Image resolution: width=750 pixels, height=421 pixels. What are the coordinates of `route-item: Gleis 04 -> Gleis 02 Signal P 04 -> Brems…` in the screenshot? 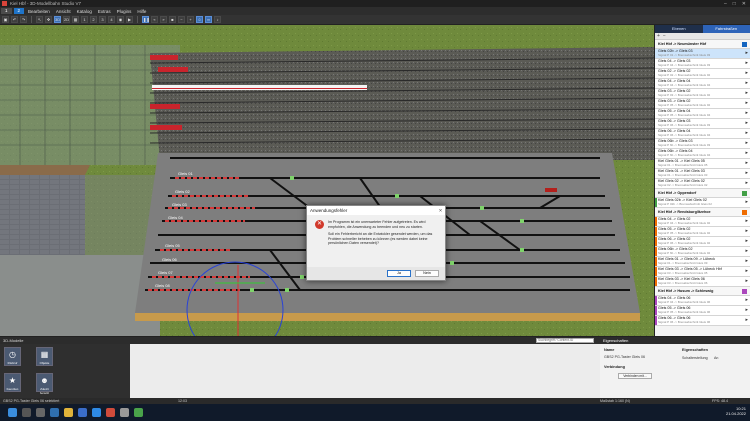 It's located at (702, 222).